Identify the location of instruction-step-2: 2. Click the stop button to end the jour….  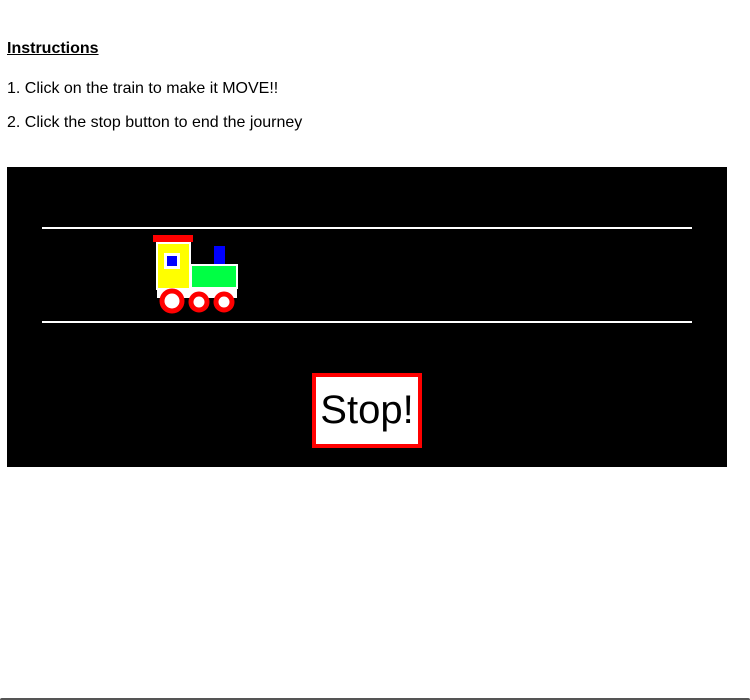
(155, 122).